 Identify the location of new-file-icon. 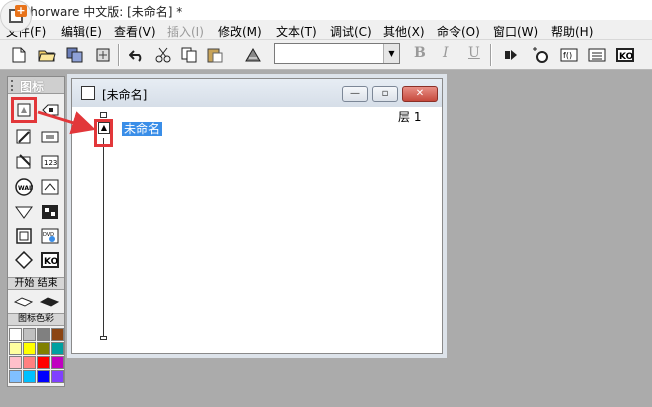
(19, 55).